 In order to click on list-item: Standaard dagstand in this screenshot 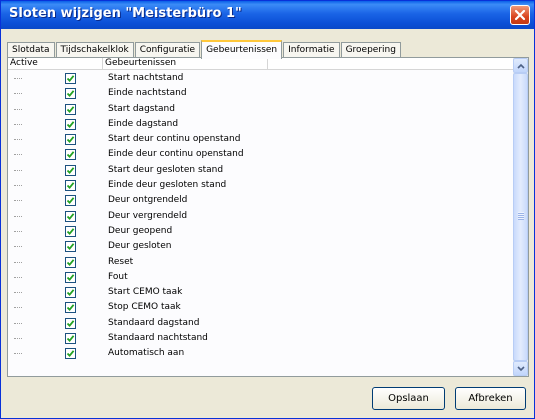, I will do `click(260, 323)`.